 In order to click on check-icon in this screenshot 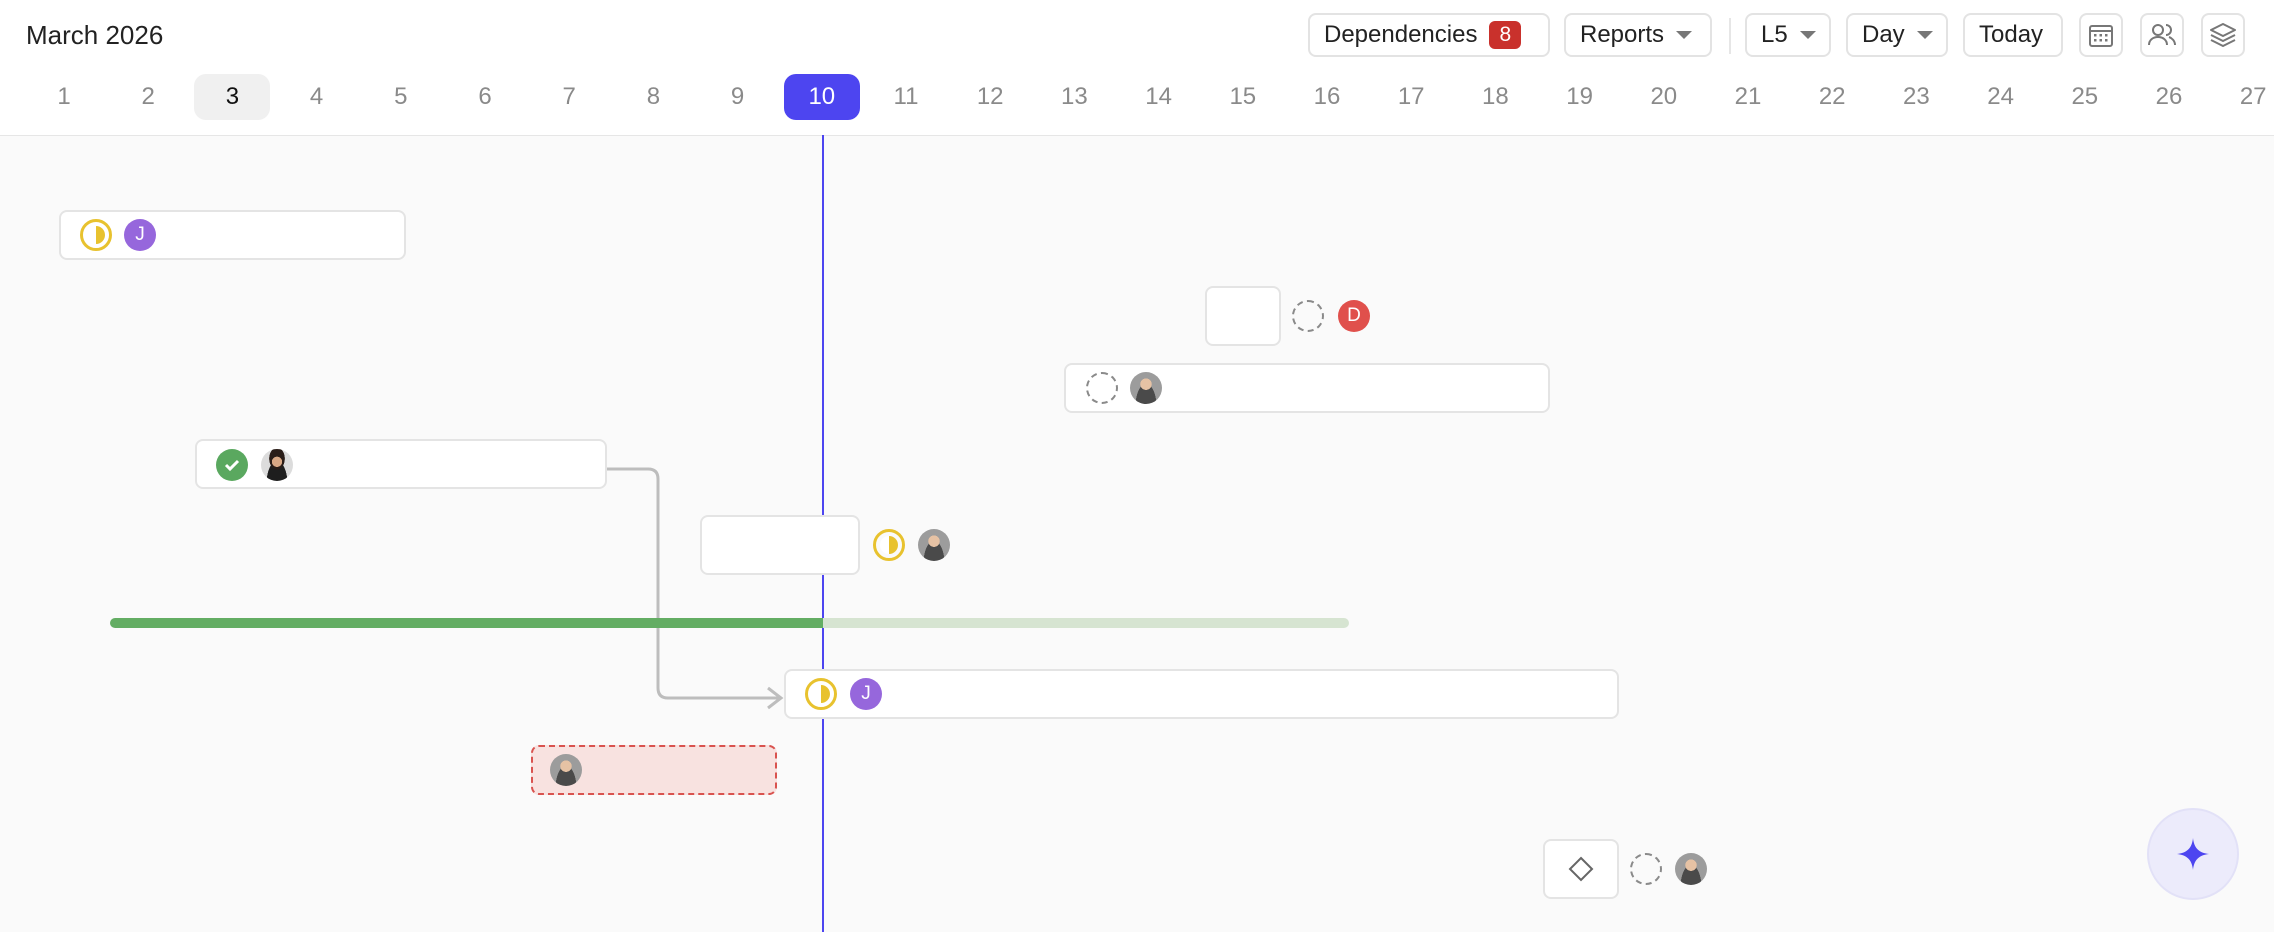, I will do `click(232, 465)`.